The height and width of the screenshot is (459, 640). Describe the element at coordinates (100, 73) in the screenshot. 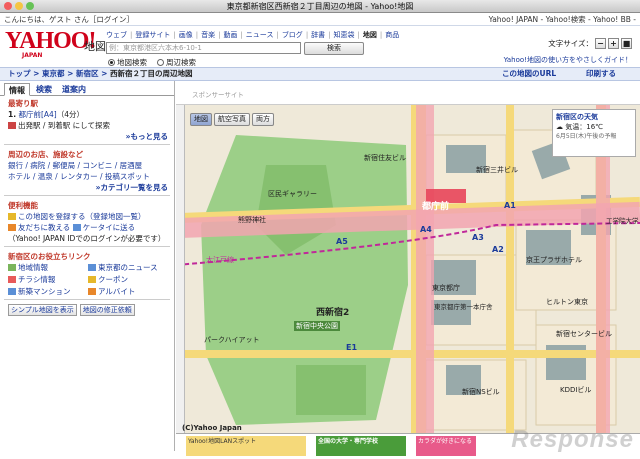

I see `breadcrumb-path: トップ > 東京都 > 新宿区 > 西新宿２丁目の周辺地図` at that location.